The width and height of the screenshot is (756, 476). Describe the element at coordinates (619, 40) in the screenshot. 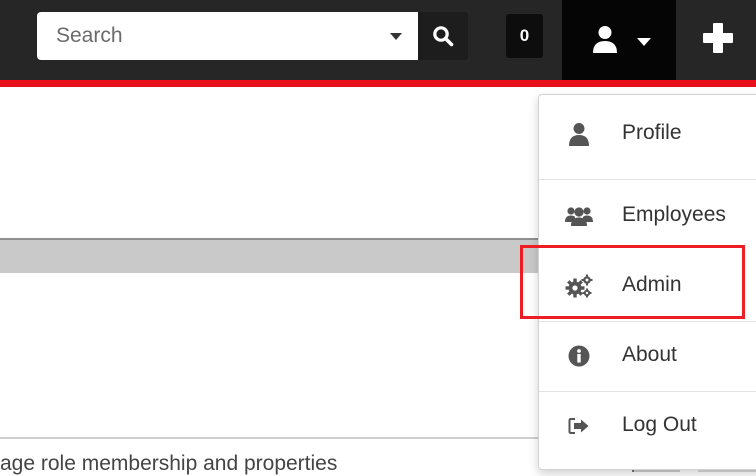

I see `user-menu-button` at that location.